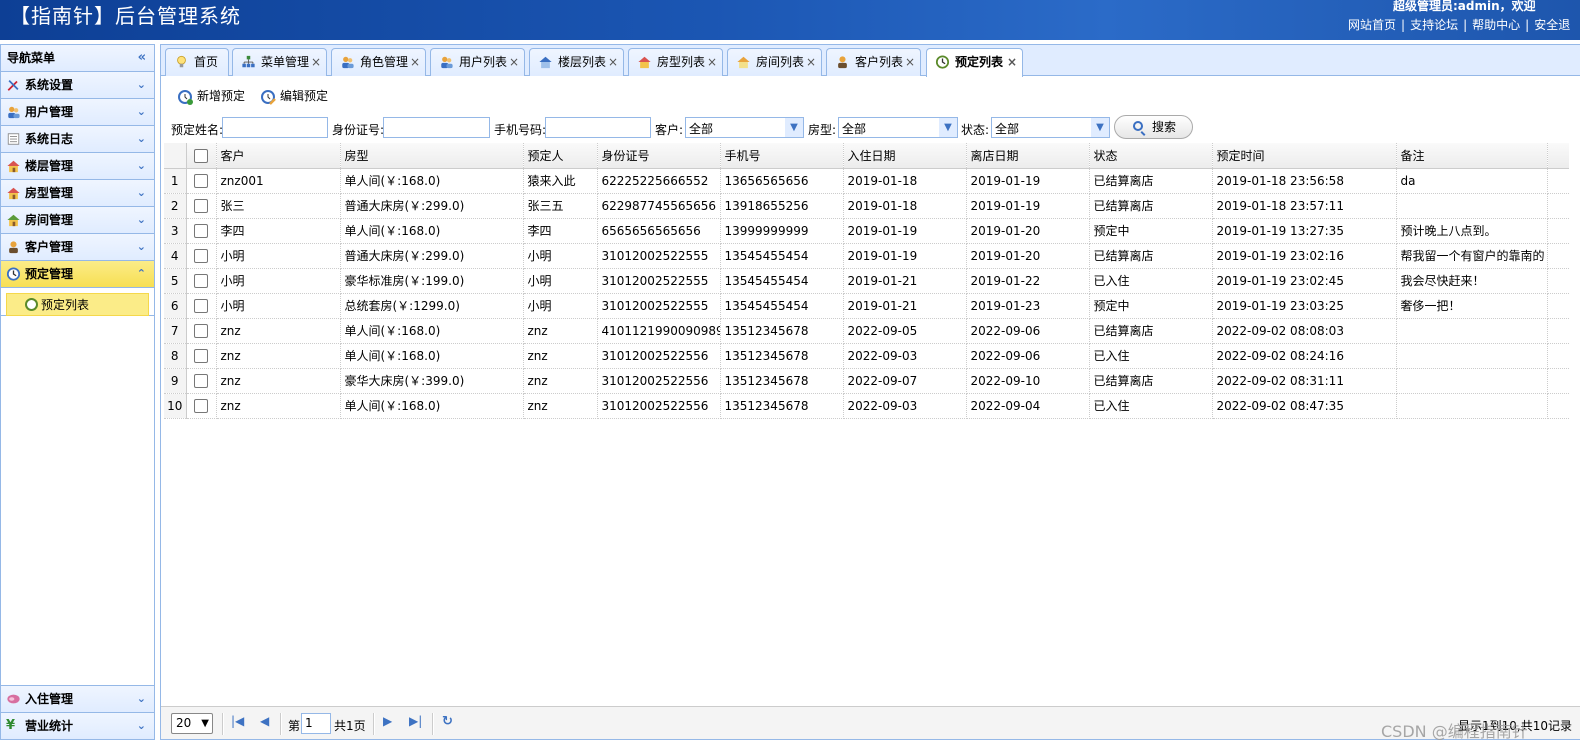  Describe the element at coordinates (560, 156) in the screenshot. I see `column-header: 预定人` at that location.